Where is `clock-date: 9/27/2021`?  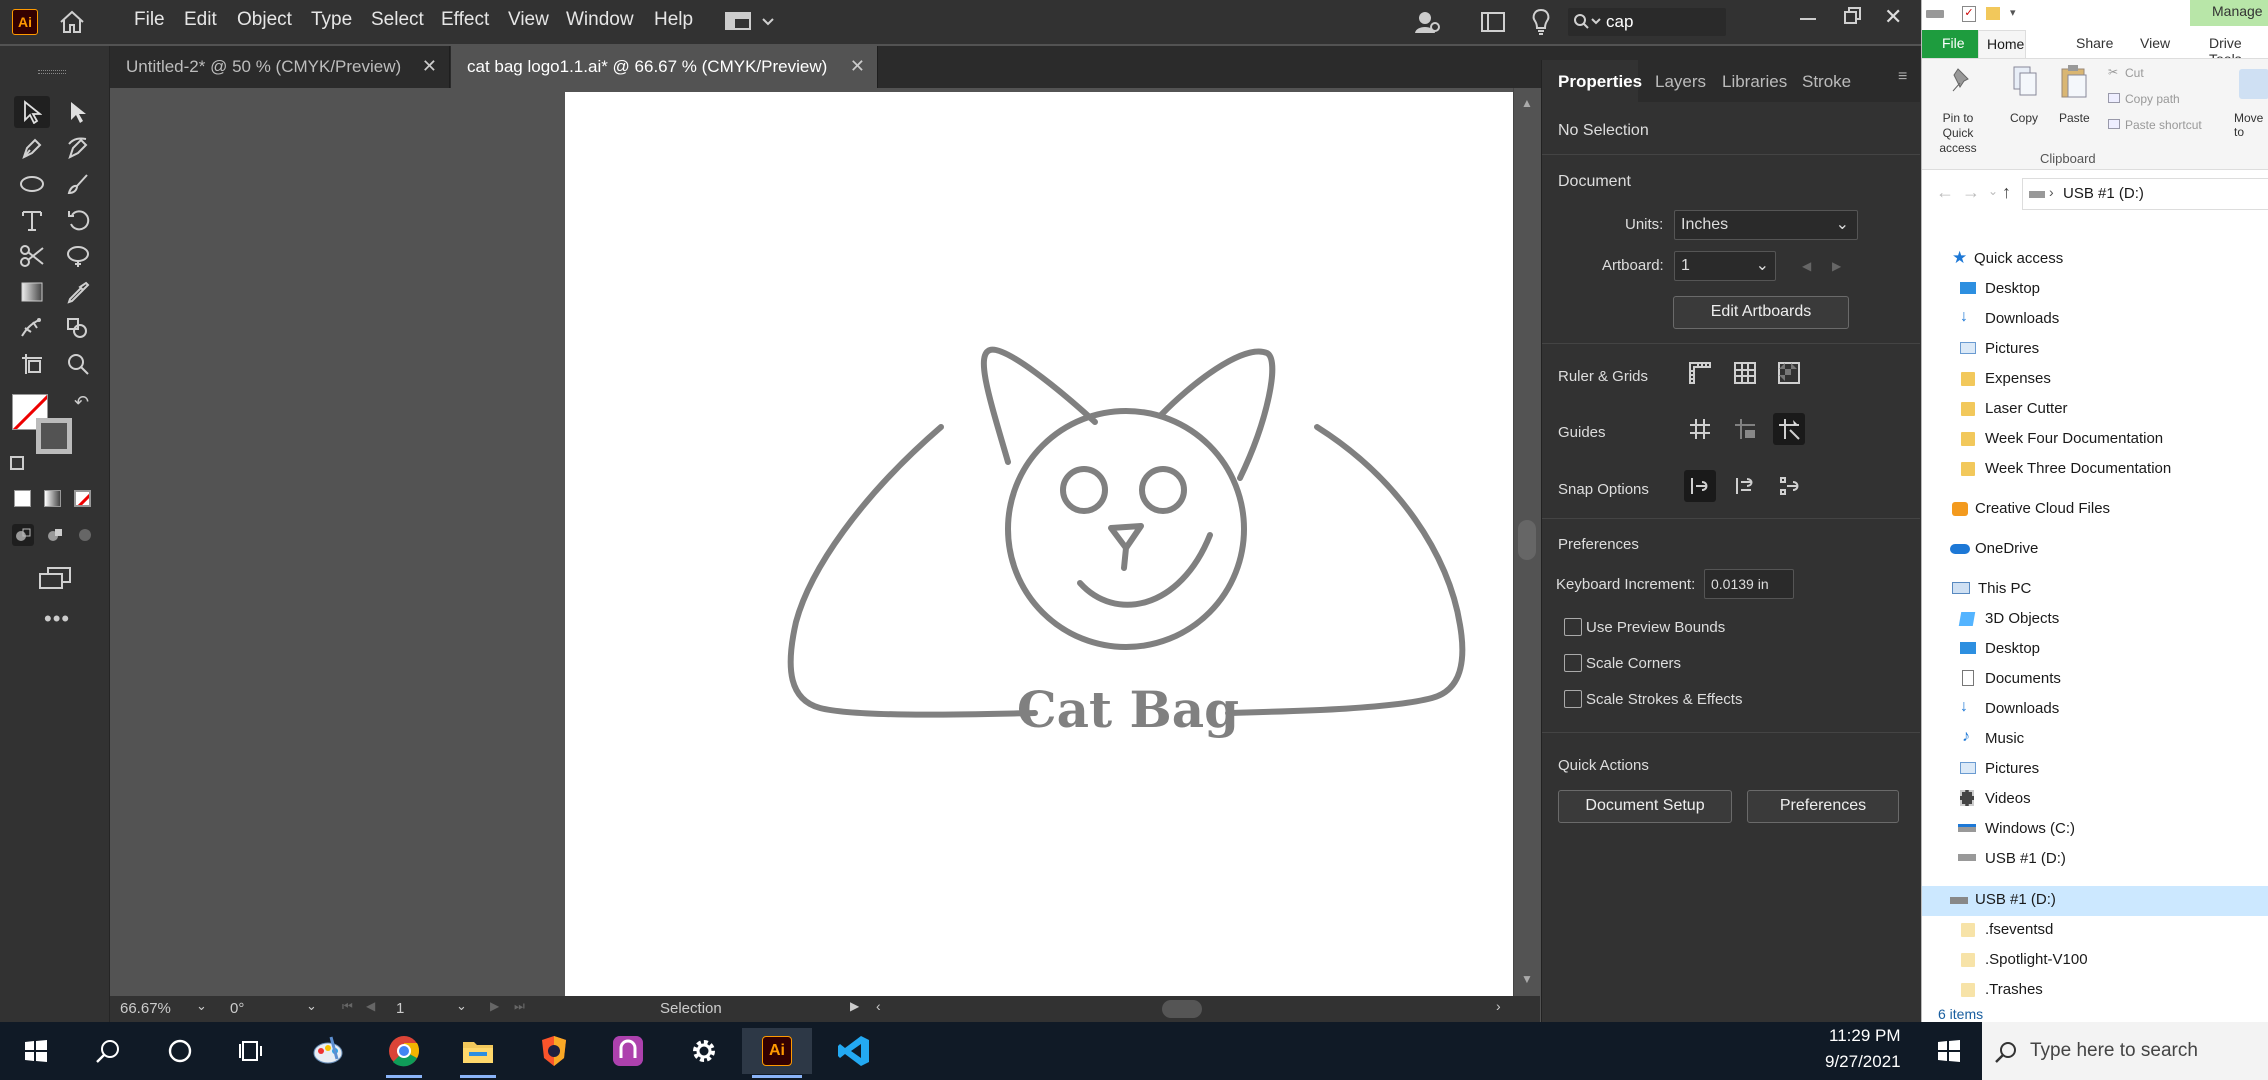 clock-date: 9/27/2021 is located at coordinates (1863, 1062).